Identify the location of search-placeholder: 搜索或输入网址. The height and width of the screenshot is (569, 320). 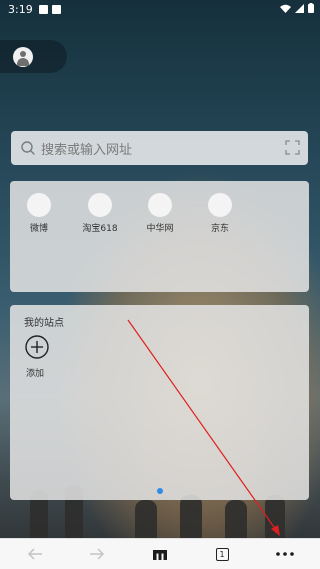
(87, 150).